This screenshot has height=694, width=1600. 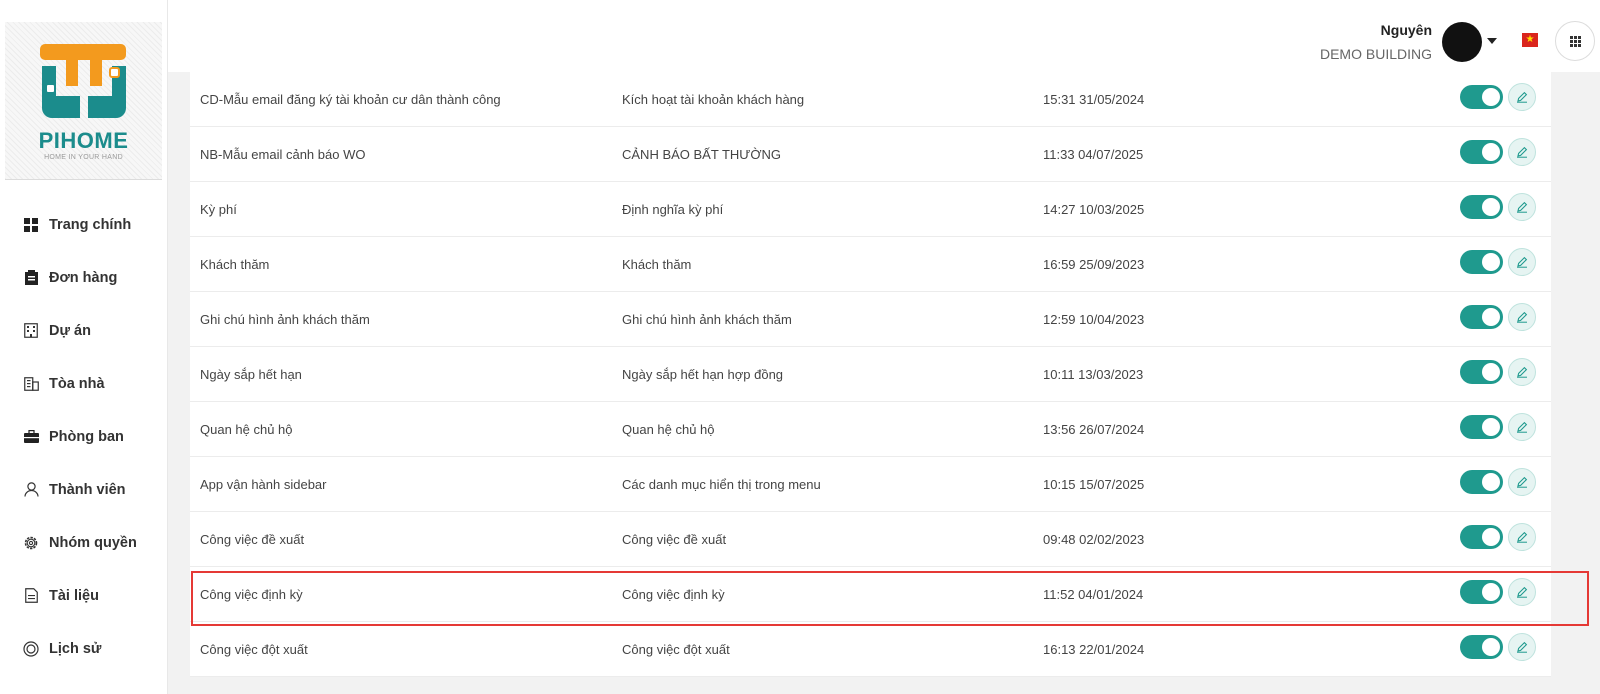 I want to click on row-name: Kỳ phí, so click(x=218, y=209).